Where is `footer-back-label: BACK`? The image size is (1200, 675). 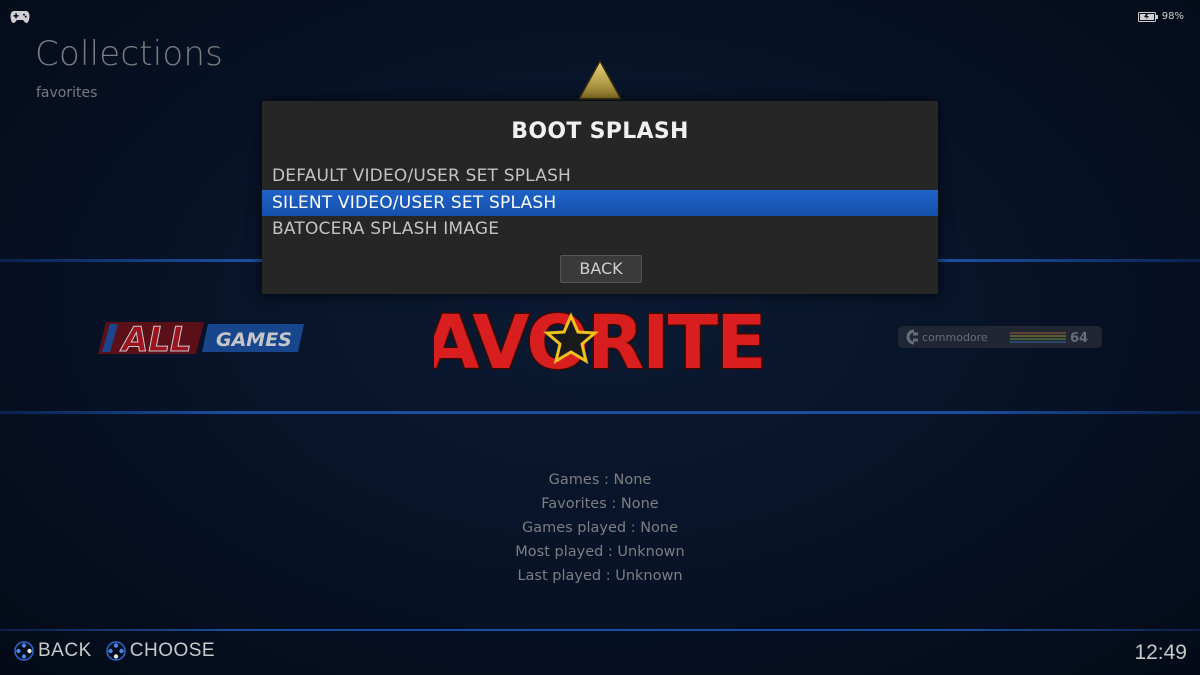 footer-back-label: BACK is located at coordinates (65, 651).